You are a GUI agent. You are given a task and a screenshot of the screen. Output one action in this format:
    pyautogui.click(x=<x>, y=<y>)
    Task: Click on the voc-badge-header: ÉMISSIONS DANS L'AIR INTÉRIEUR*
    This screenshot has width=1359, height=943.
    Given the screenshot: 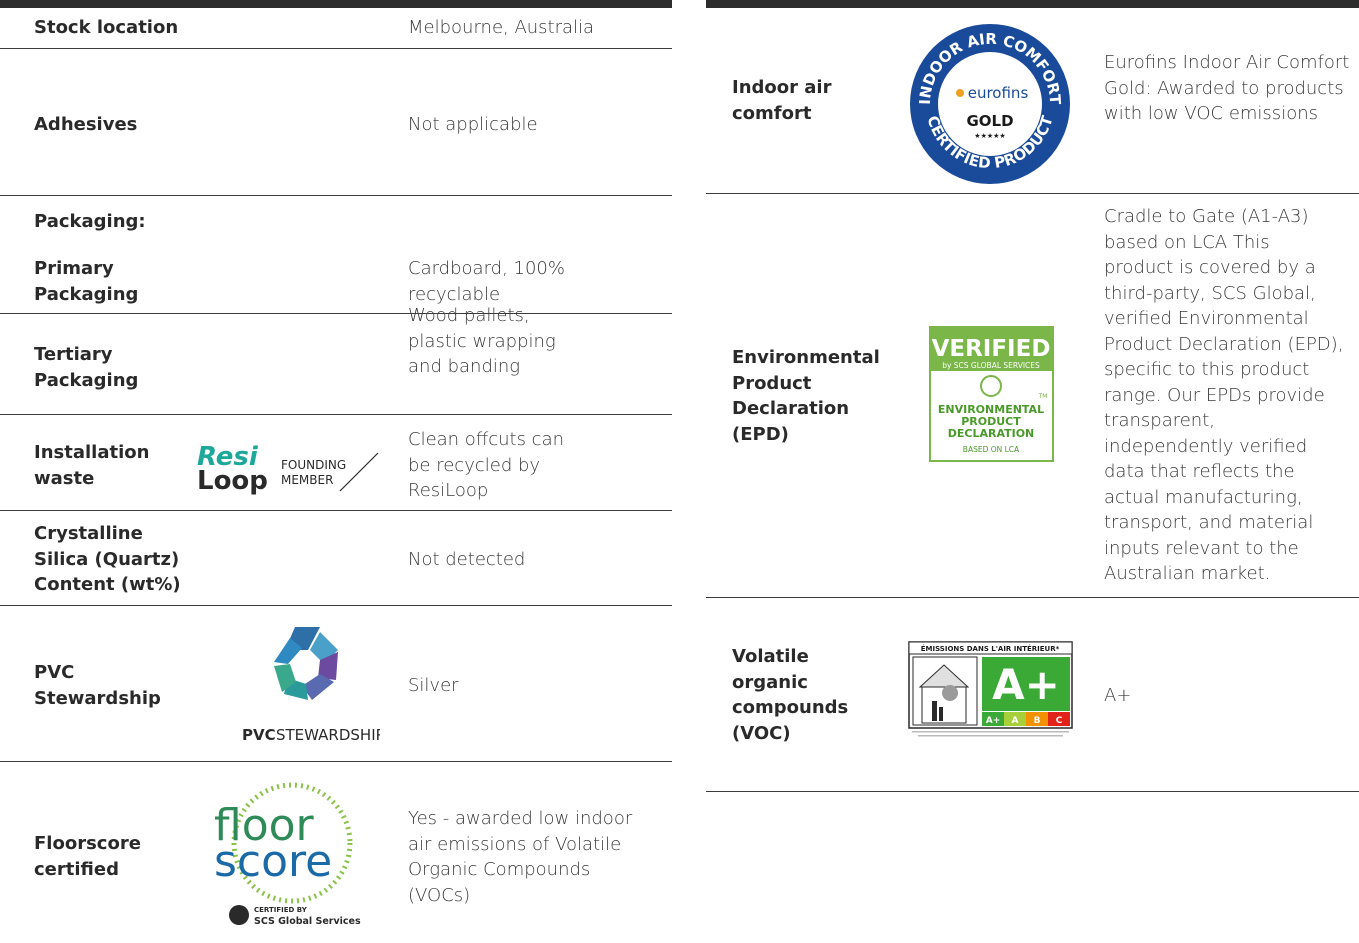 What is the action you would take?
    pyautogui.click(x=990, y=648)
    